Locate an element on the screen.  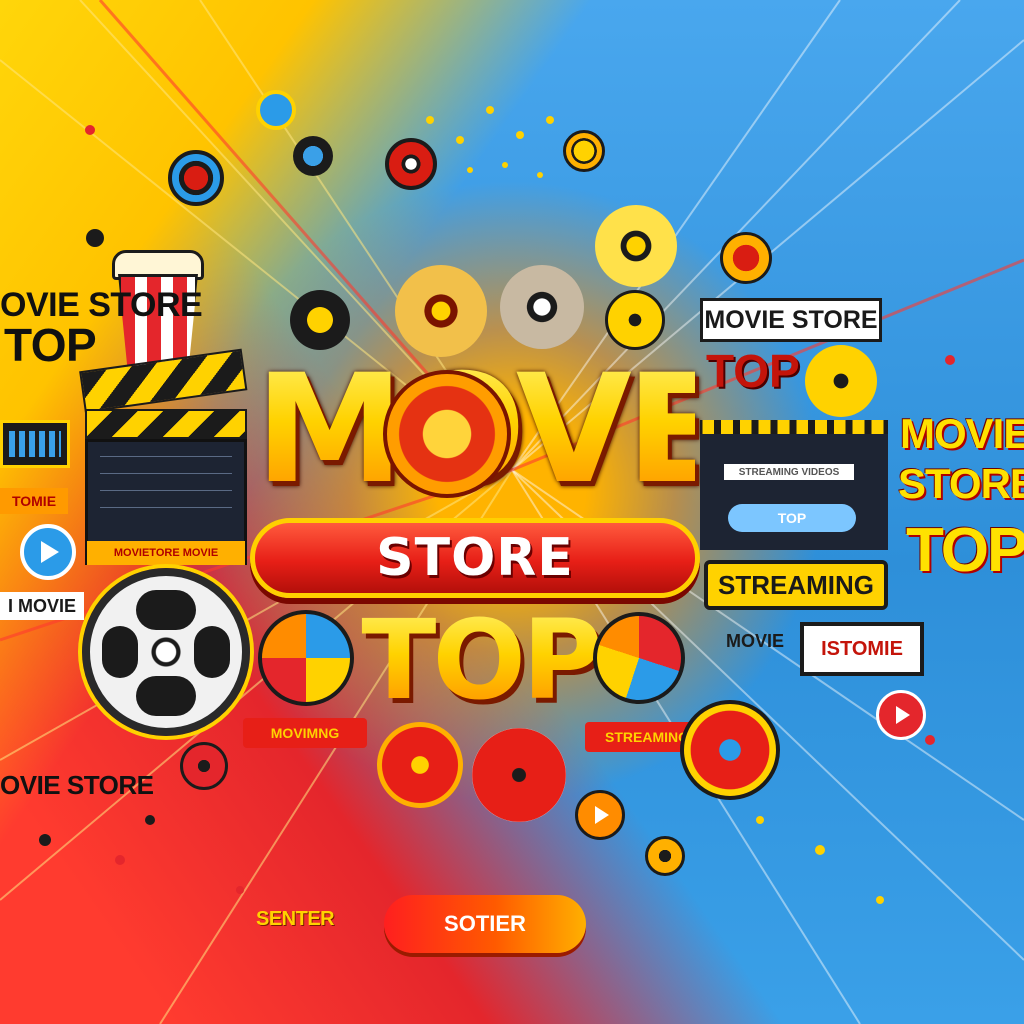
corner-text: SENTER is located at coordinates (295, 919).